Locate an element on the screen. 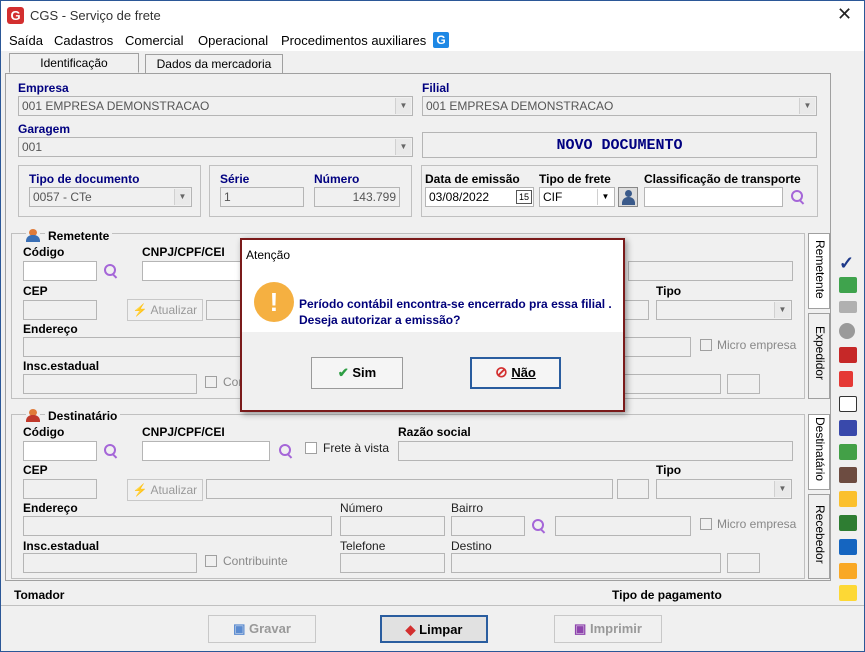 This screenshot has width=865, height=652. remetente-micro-checkbox is located at coordinates (706, 345).